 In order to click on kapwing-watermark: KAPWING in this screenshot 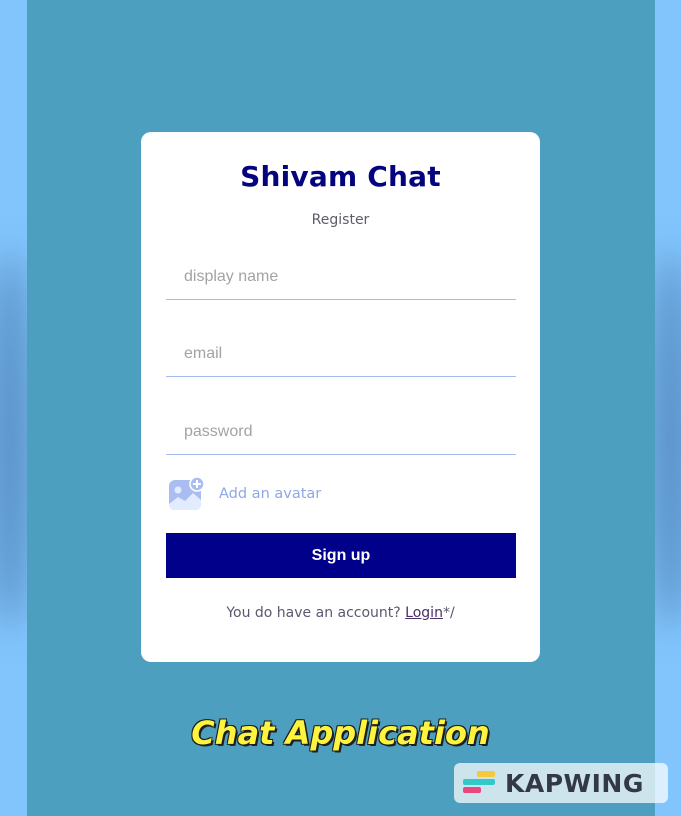, I will do `click(561, 783)`.